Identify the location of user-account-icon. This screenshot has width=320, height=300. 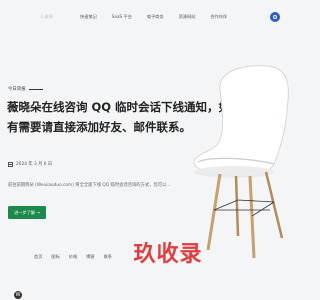
(275, 17).